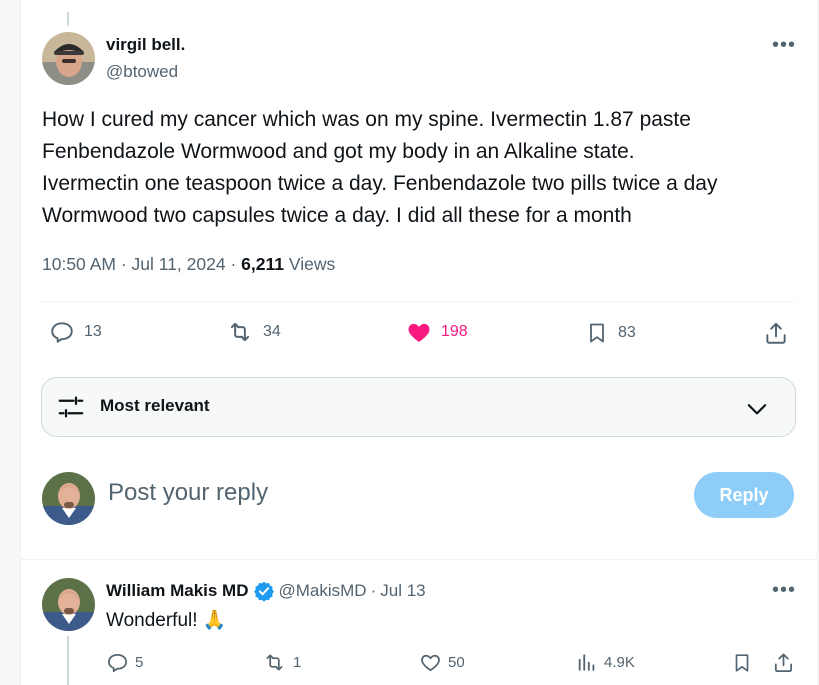  Describe the element at coordinates (68, 498) in the screenshot. I see `current-user-avatar` at that location.